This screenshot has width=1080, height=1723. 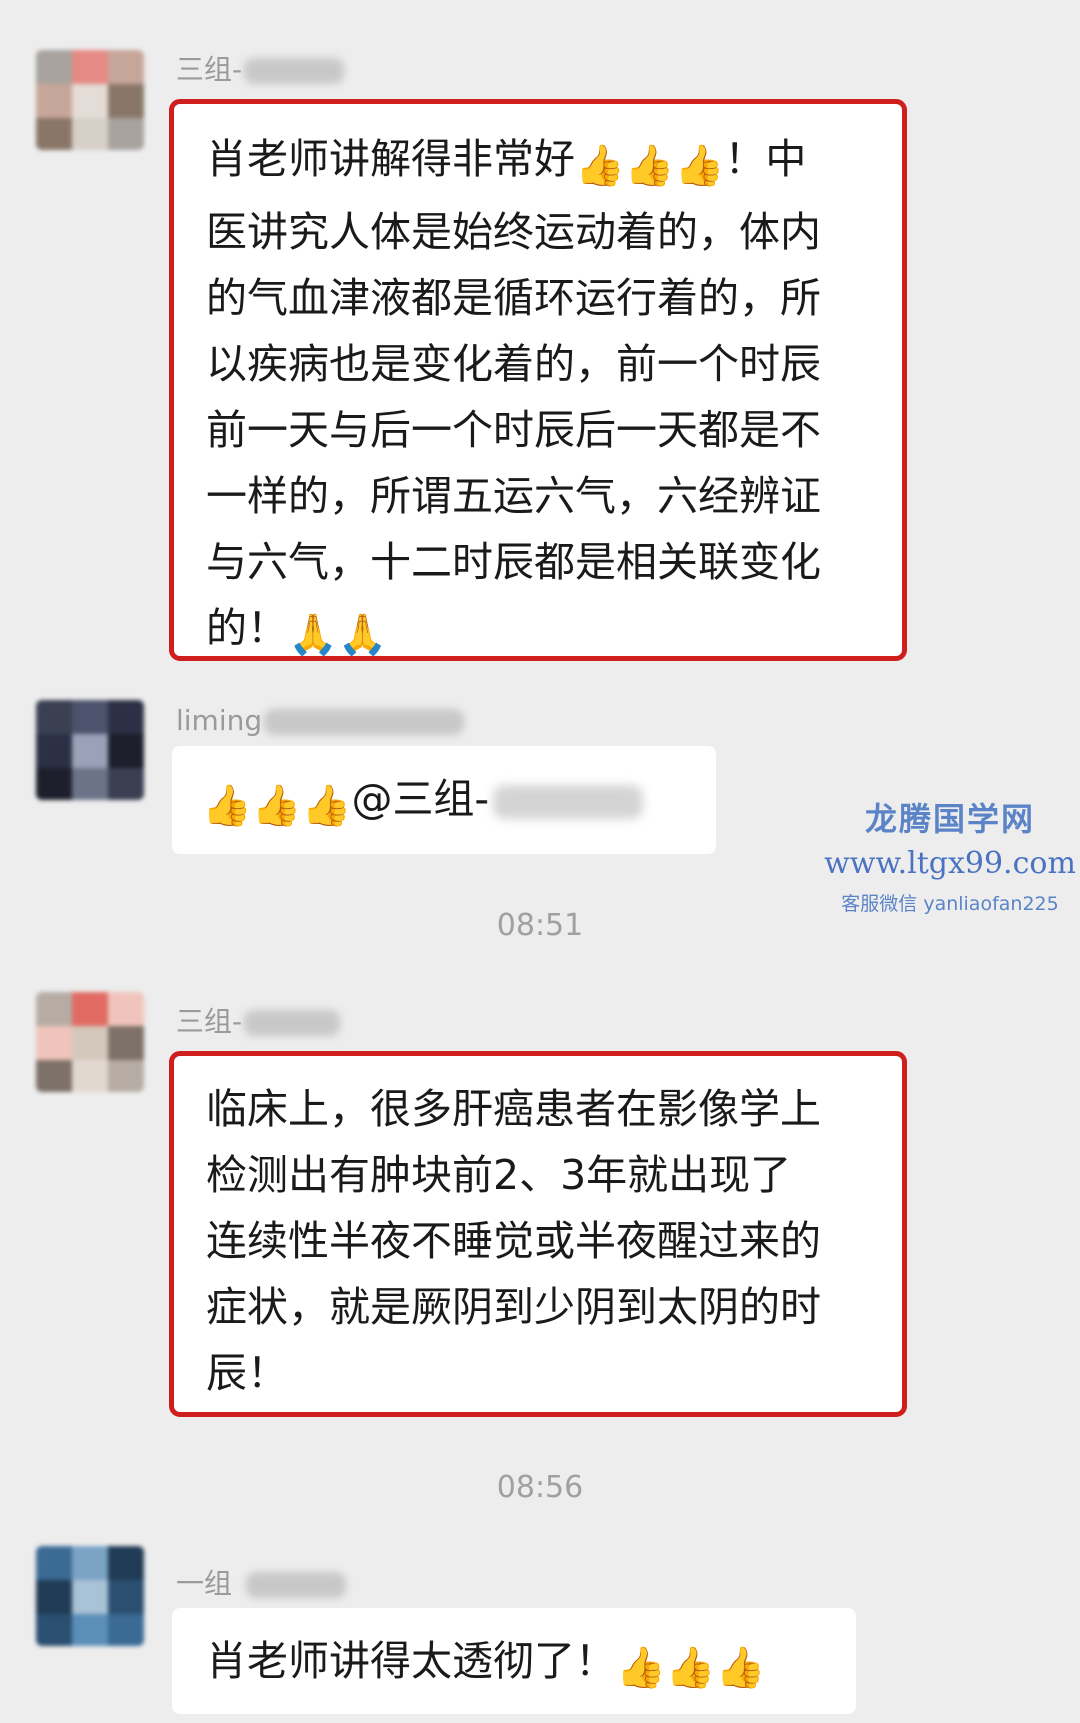 I want to click on message-line: 医讲究人体是始终运动着的，体内, so click(x=542, y=232).